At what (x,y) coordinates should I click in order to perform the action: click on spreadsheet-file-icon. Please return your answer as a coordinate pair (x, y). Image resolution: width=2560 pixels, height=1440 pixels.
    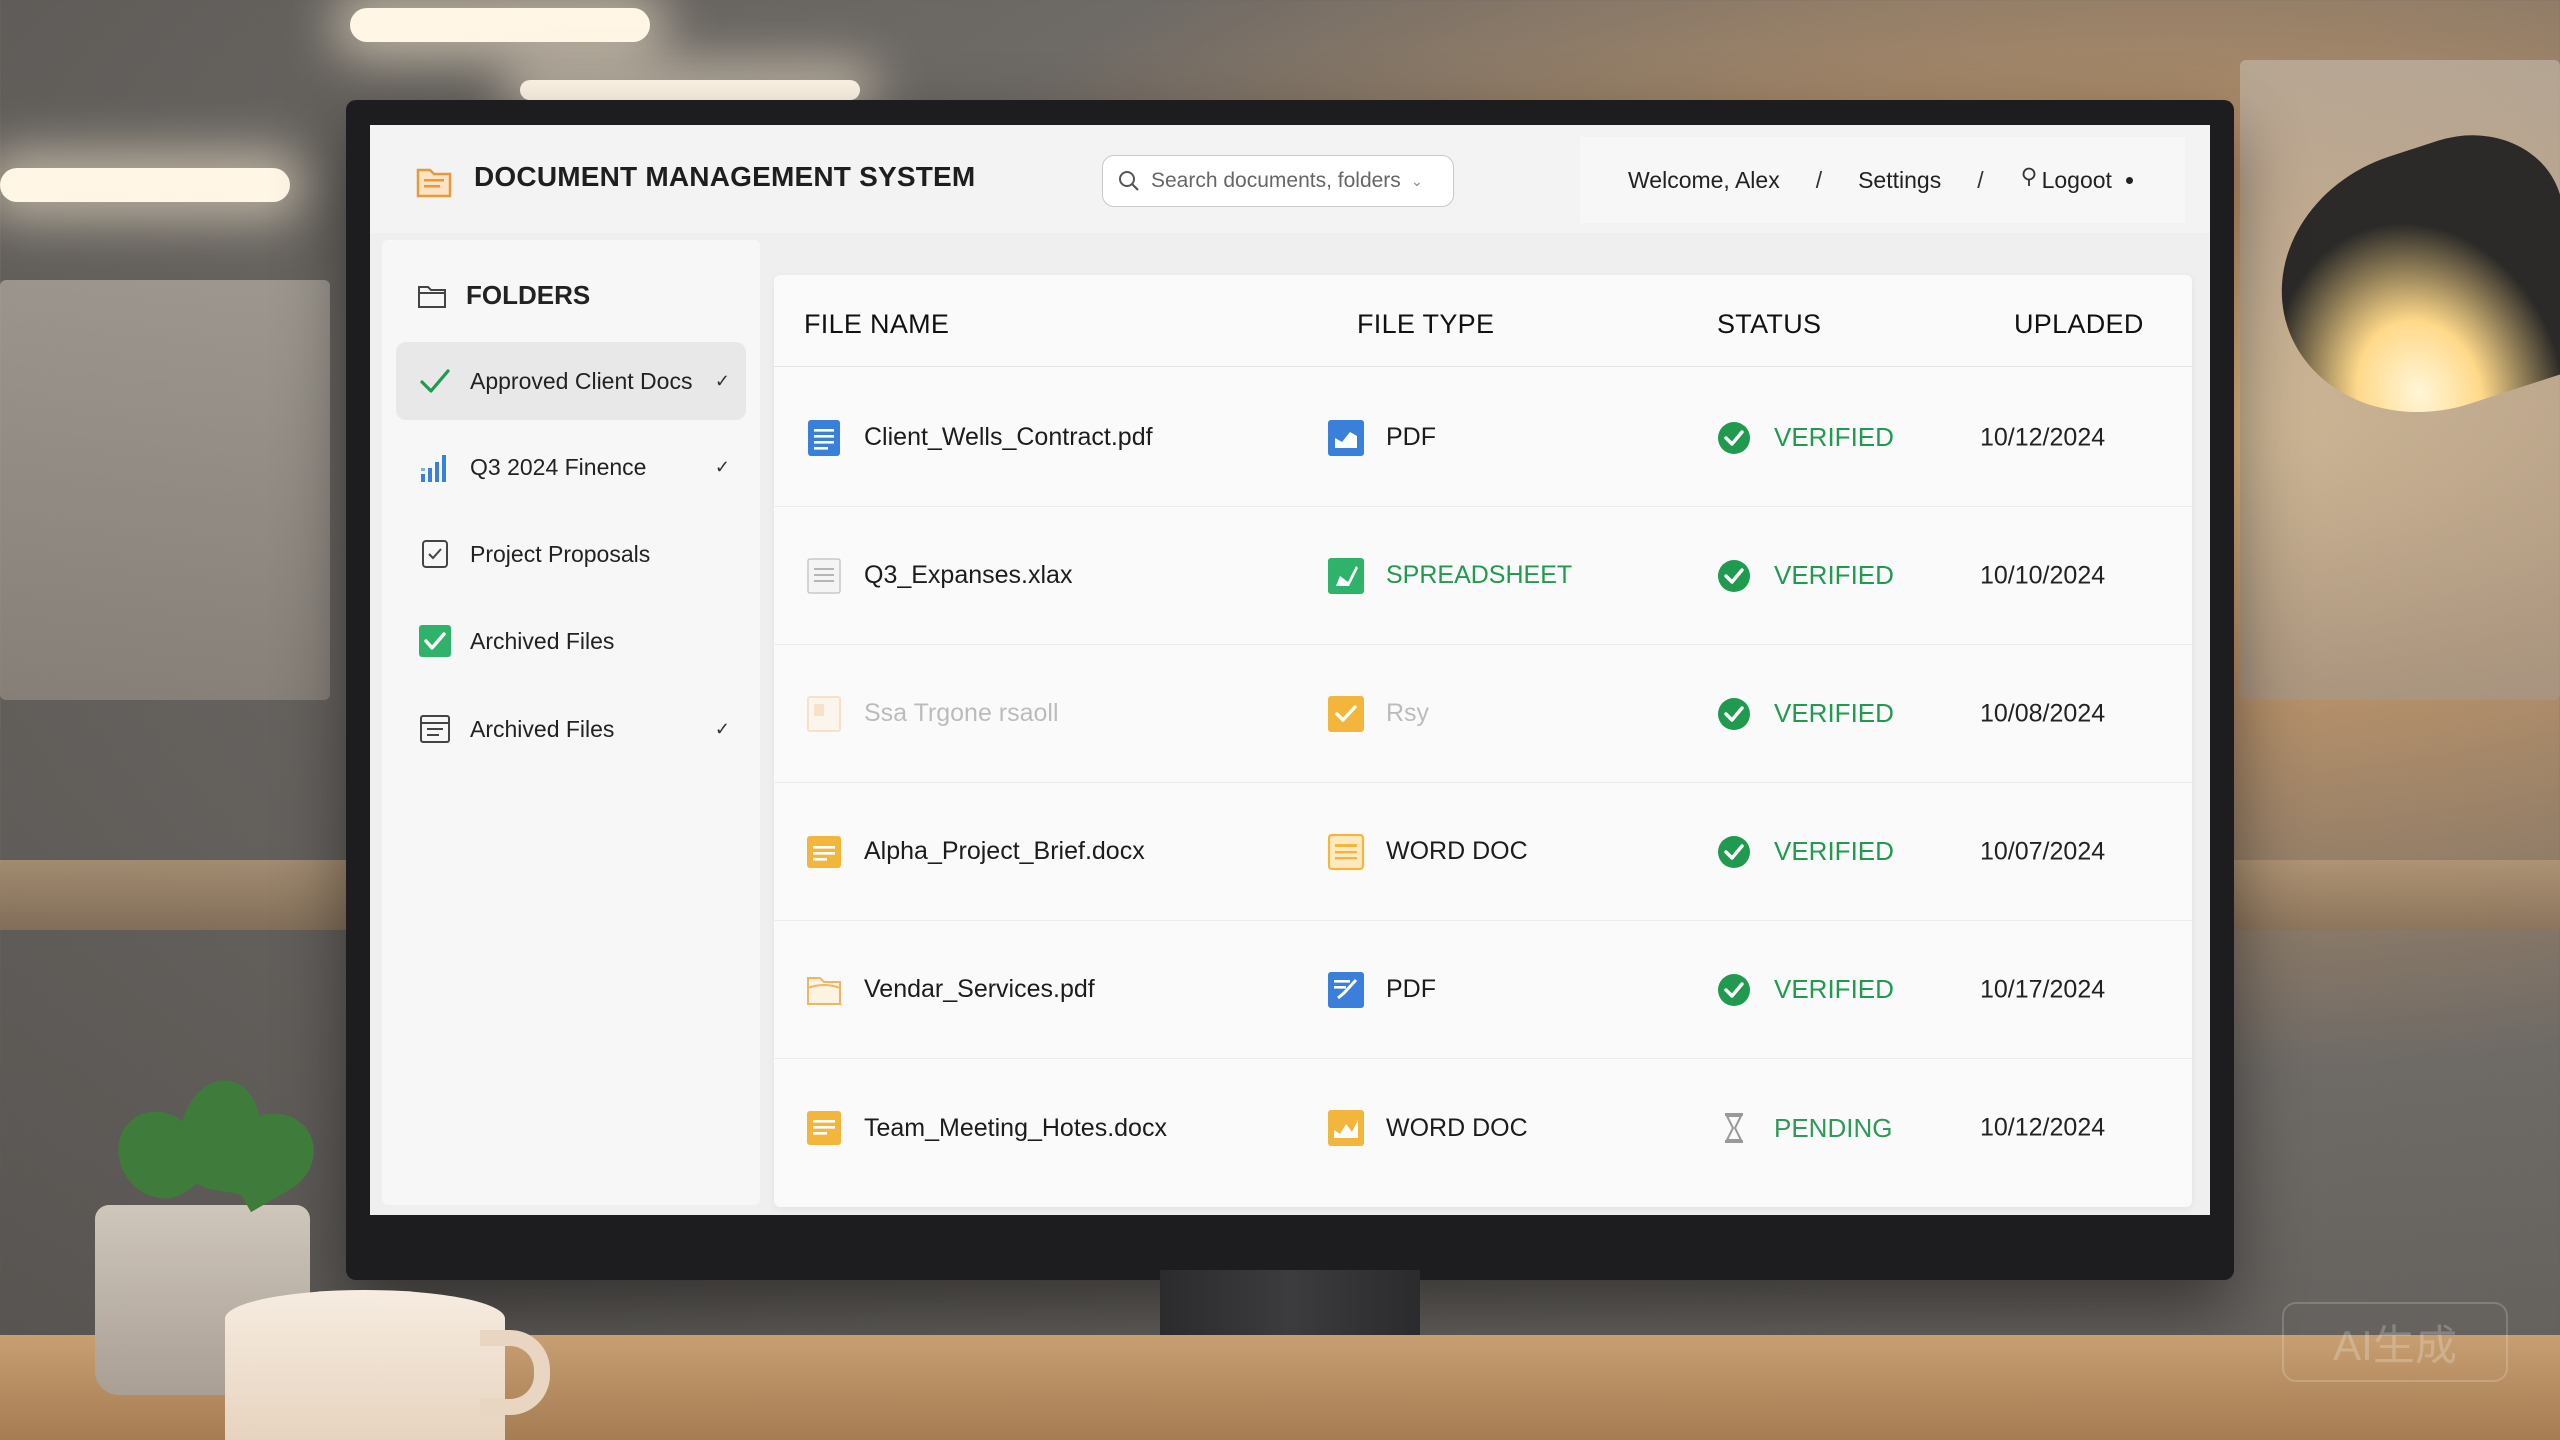
    Looking at the image, I should click on (824, 575).